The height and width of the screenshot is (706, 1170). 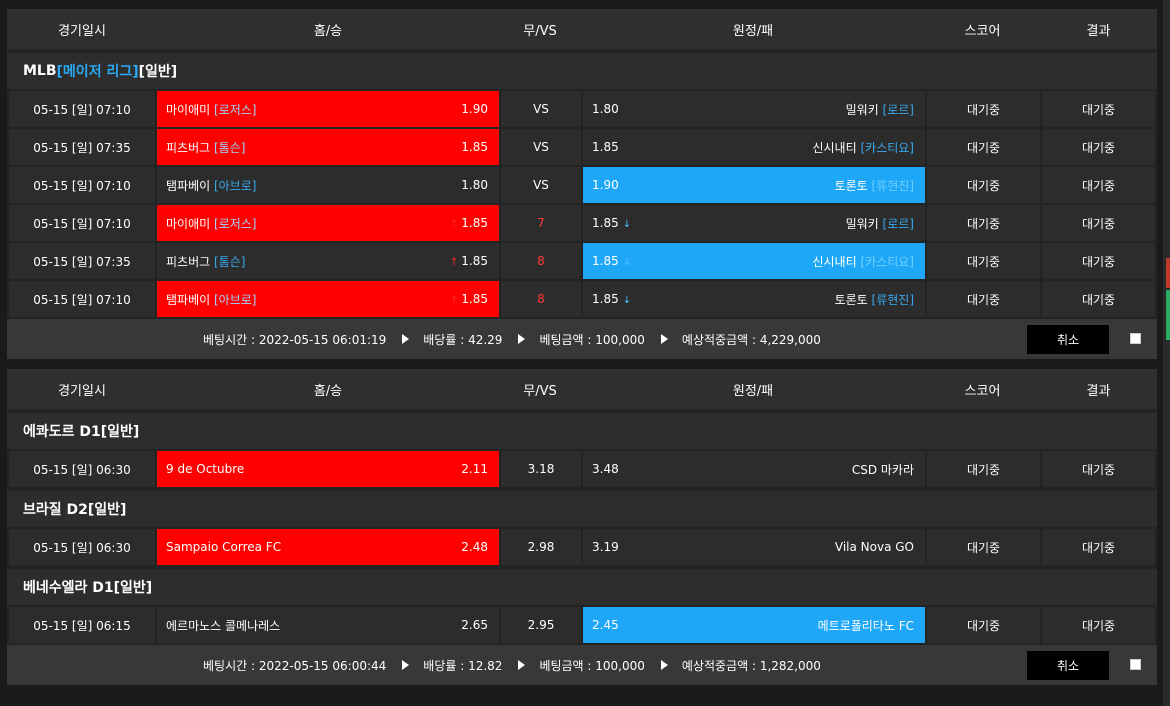 I want to click on home-odds: 1.80, so click(x=474, y=185).